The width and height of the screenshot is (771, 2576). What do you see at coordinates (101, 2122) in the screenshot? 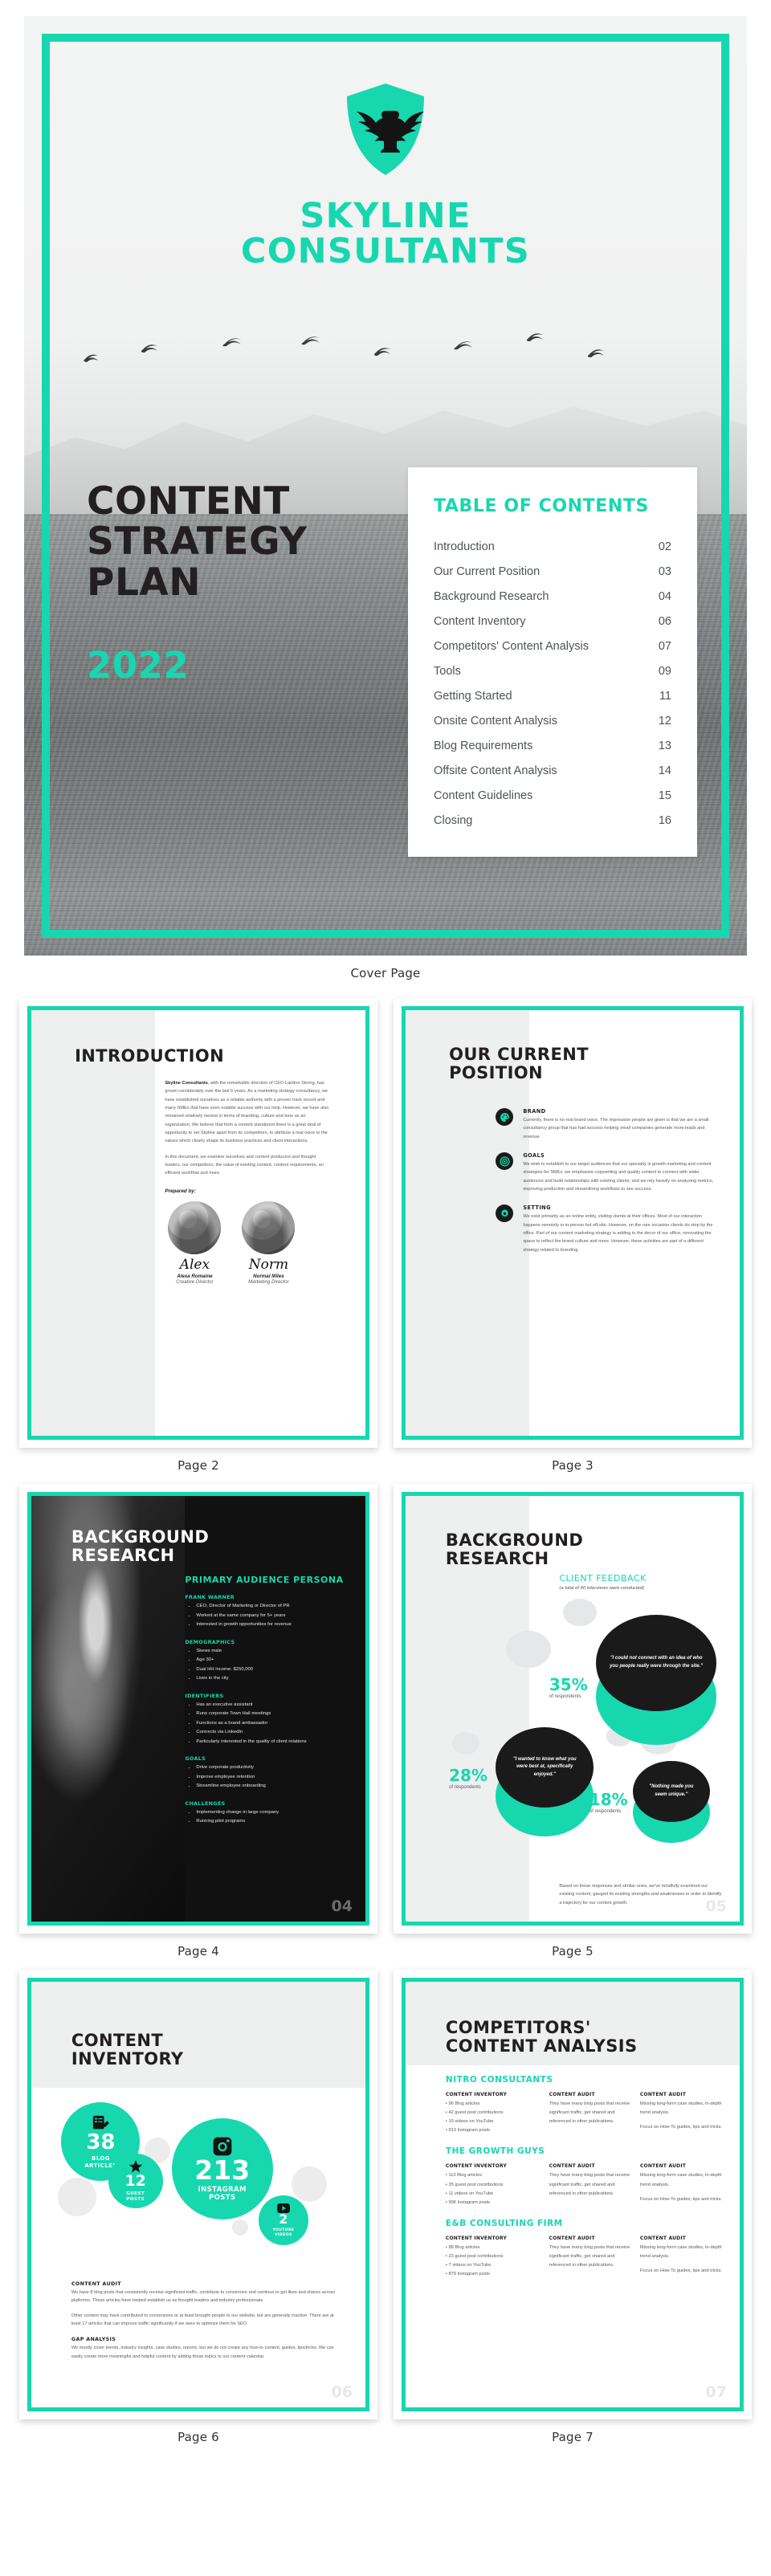
I see `notes-pencil-icon` at bounding box center [101, 2122].